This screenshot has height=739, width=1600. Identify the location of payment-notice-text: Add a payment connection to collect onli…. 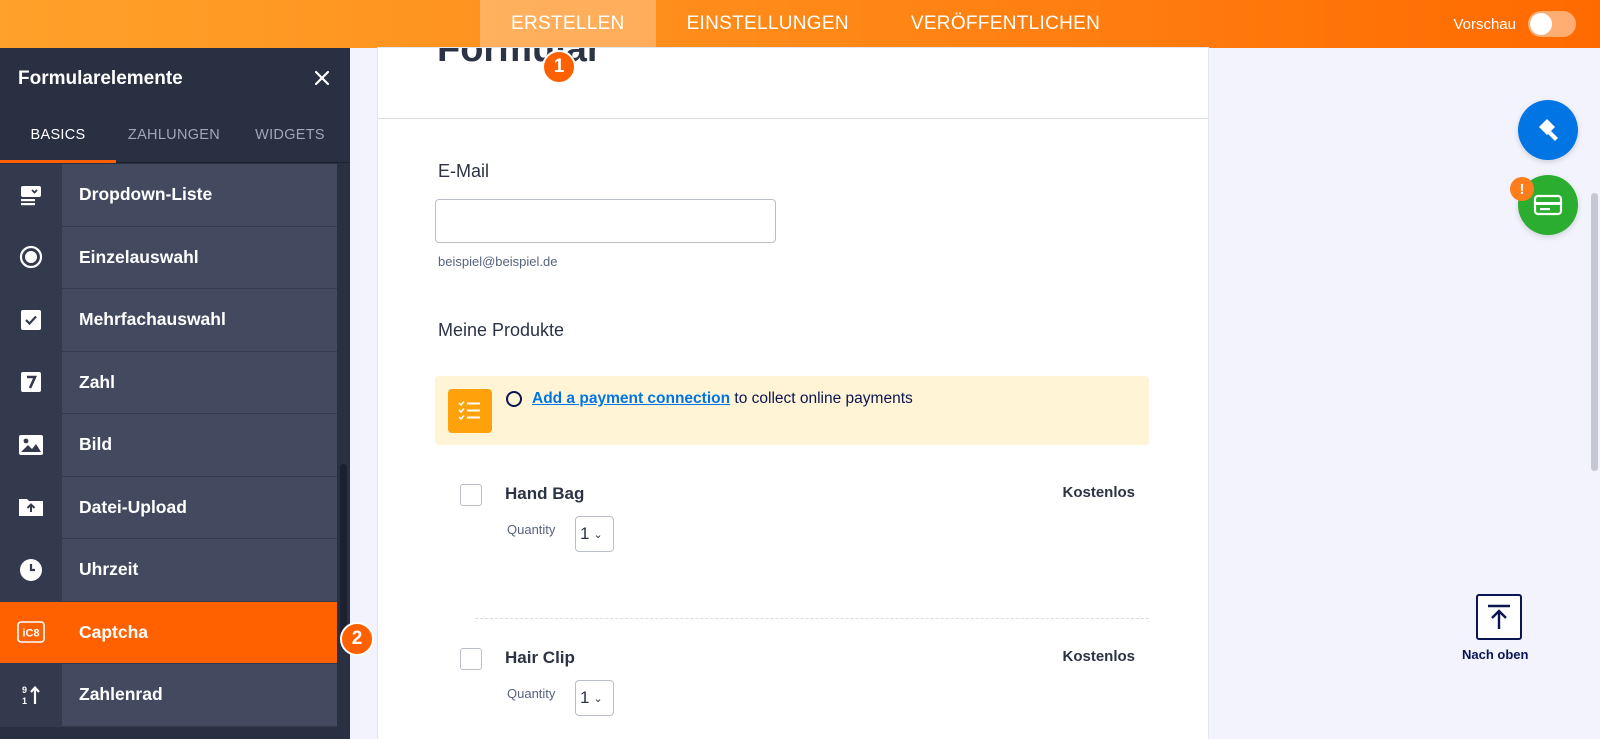
(722, 399).